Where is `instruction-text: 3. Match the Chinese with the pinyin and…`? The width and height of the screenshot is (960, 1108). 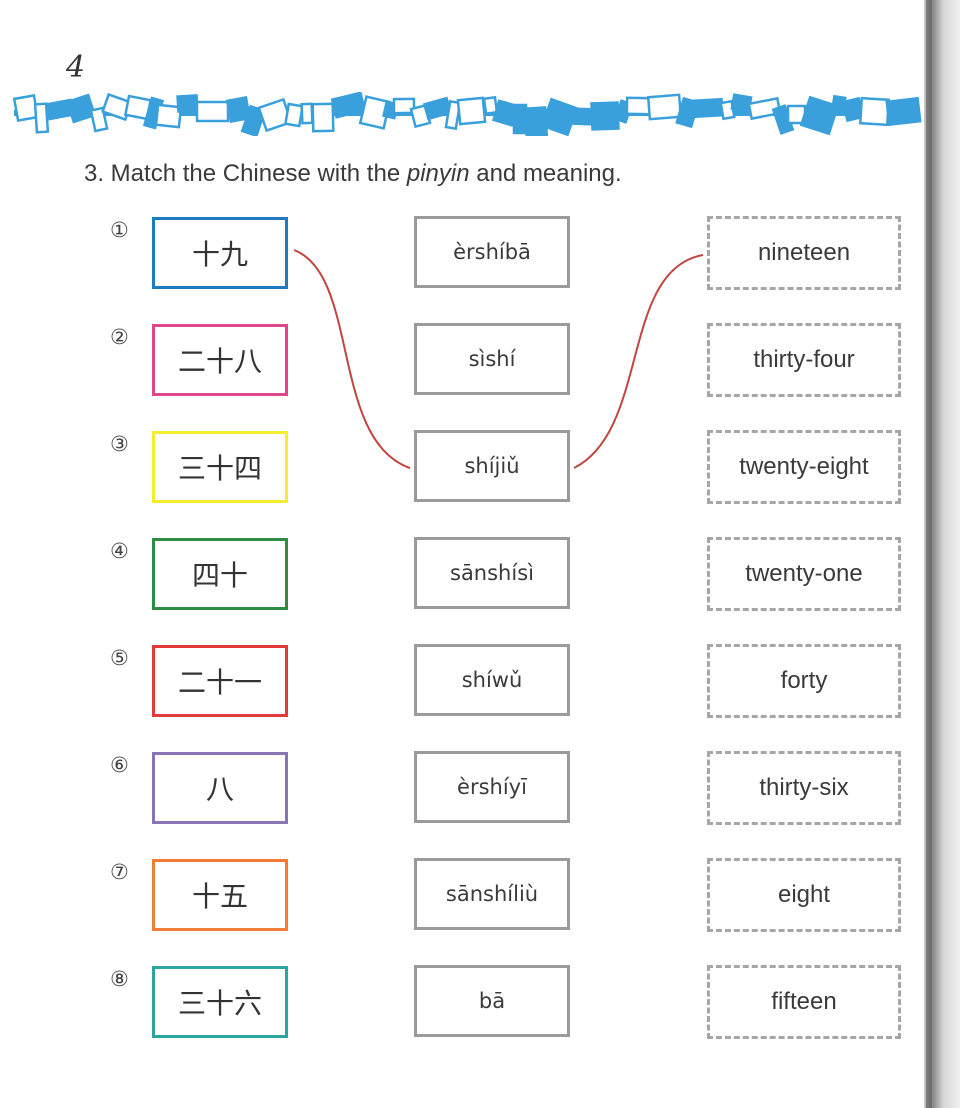
instruction-text: 3. Match the Chinese with the pinyin and… is located at coordinates (353, 174).